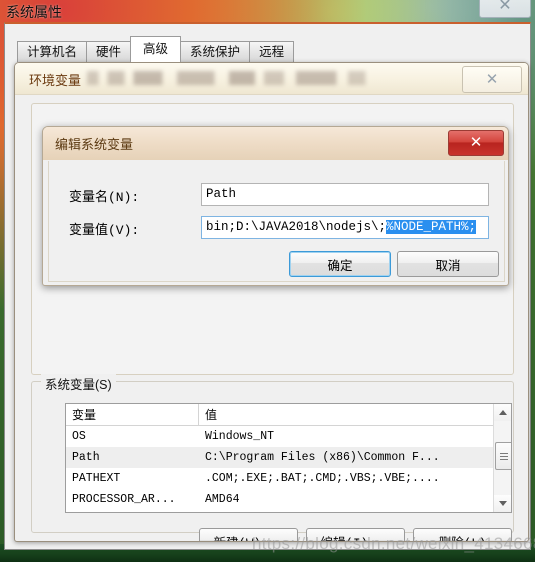  I want to click on chevron-down-icon, so click(502, 503).